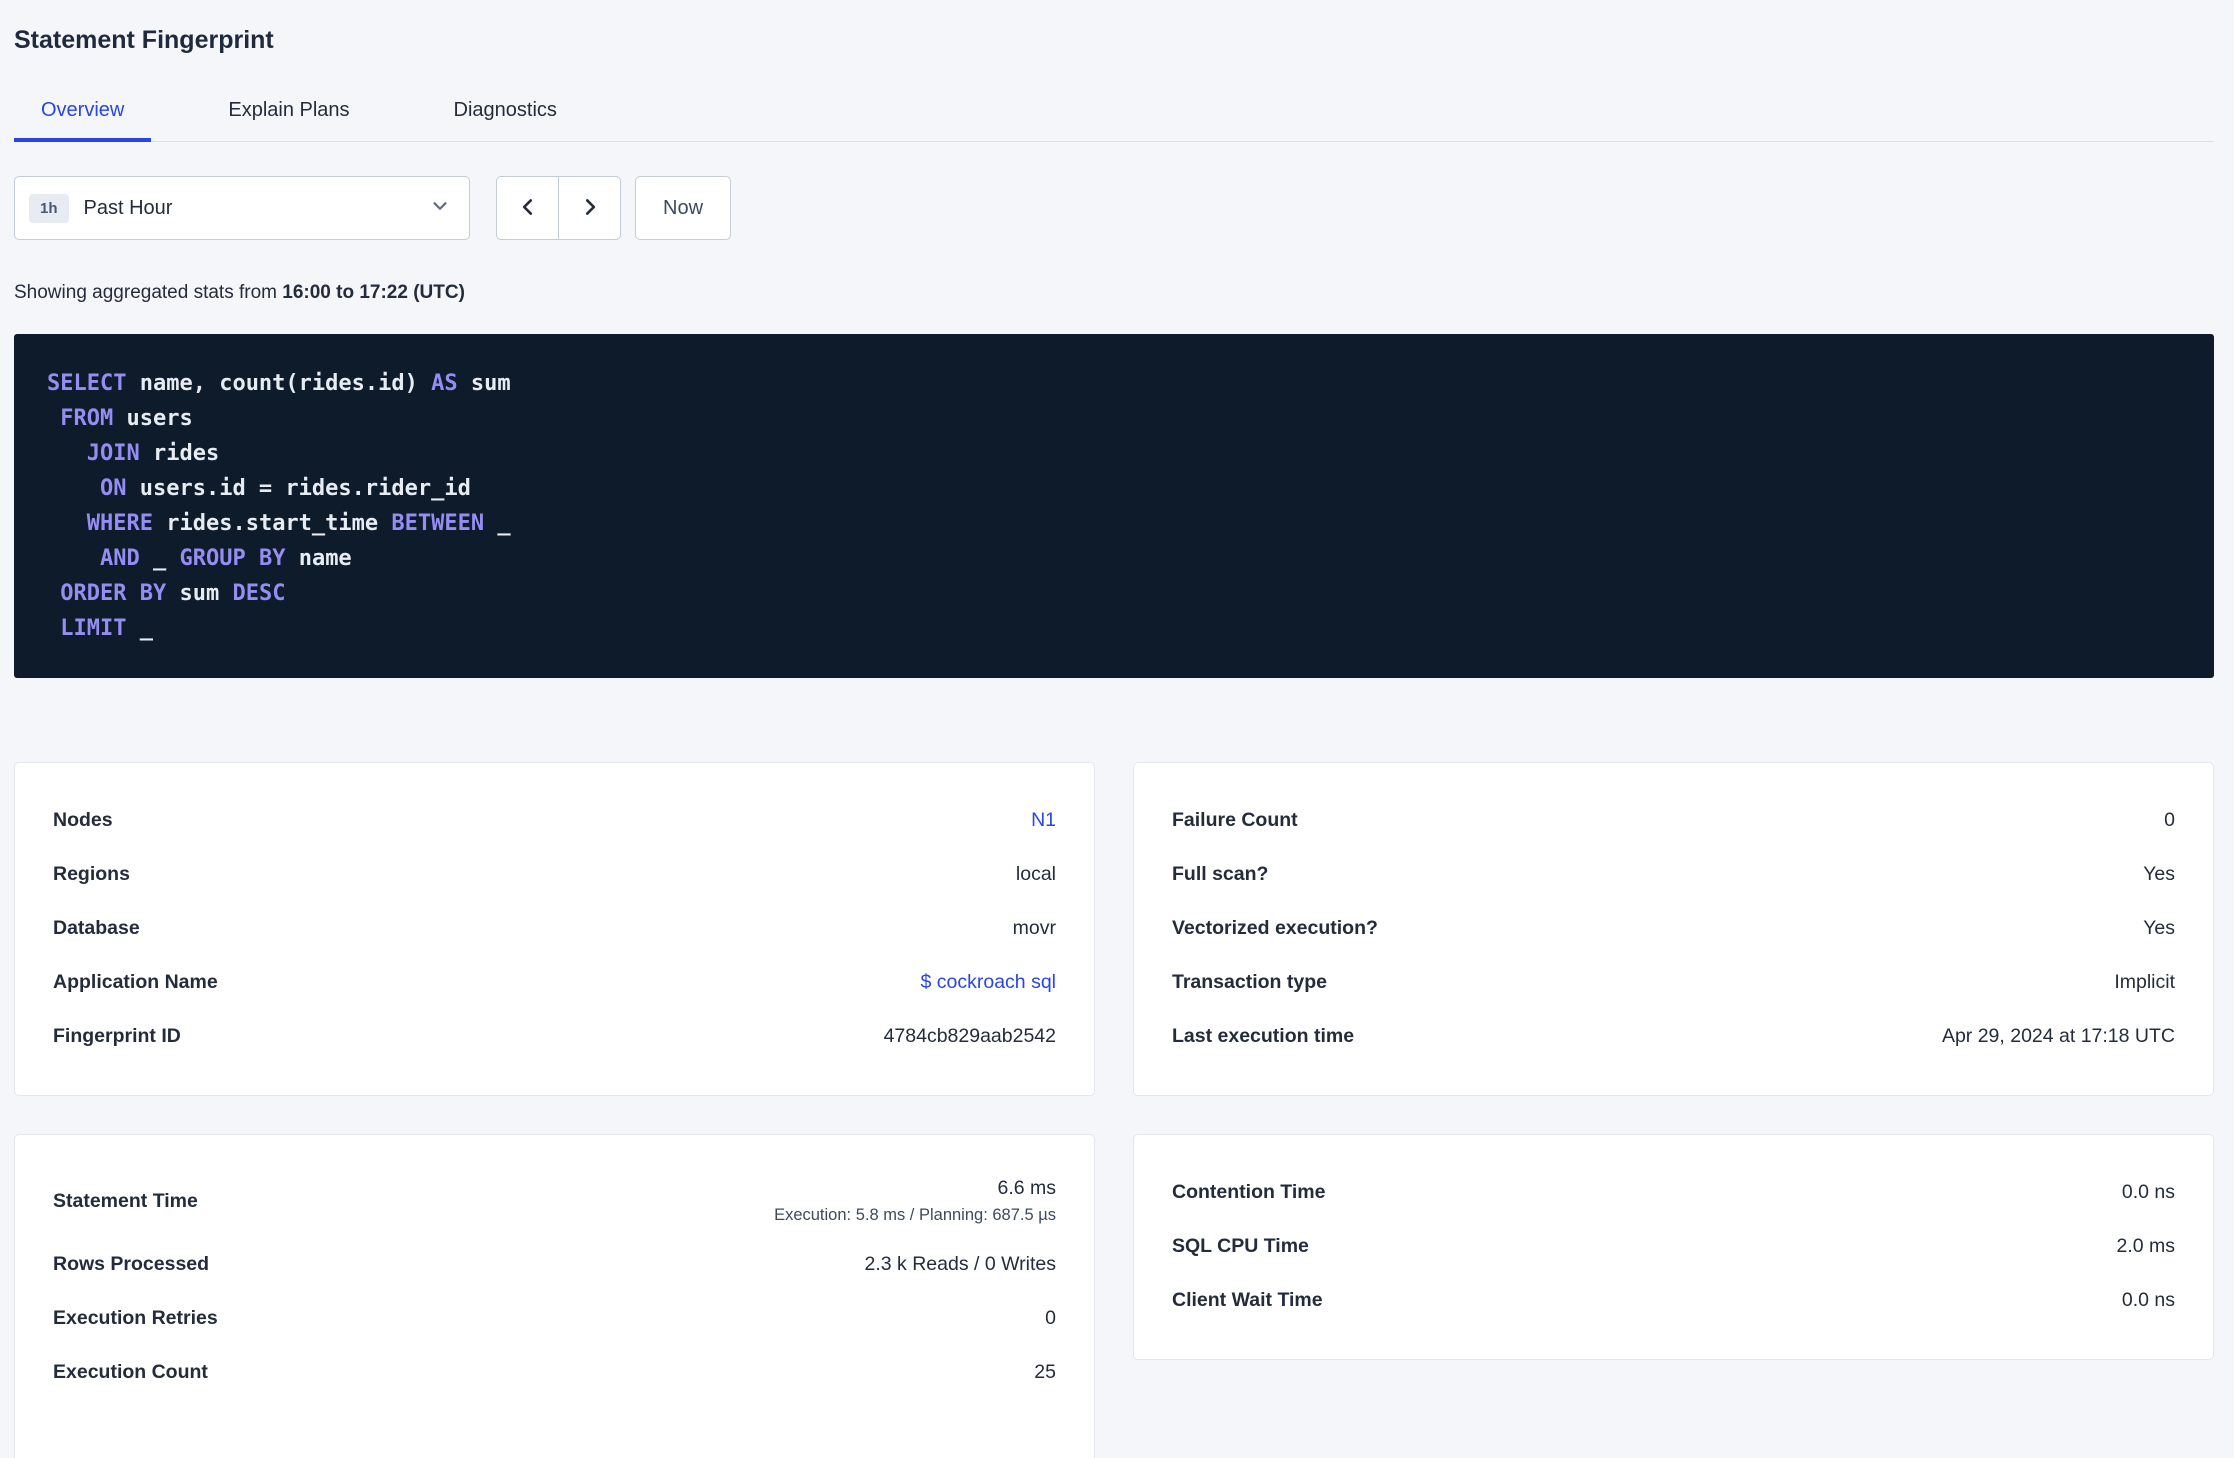 The width and height of the screenshot is (2234, 1458). I want to click on chevron-left-icon, so click(528, 208).